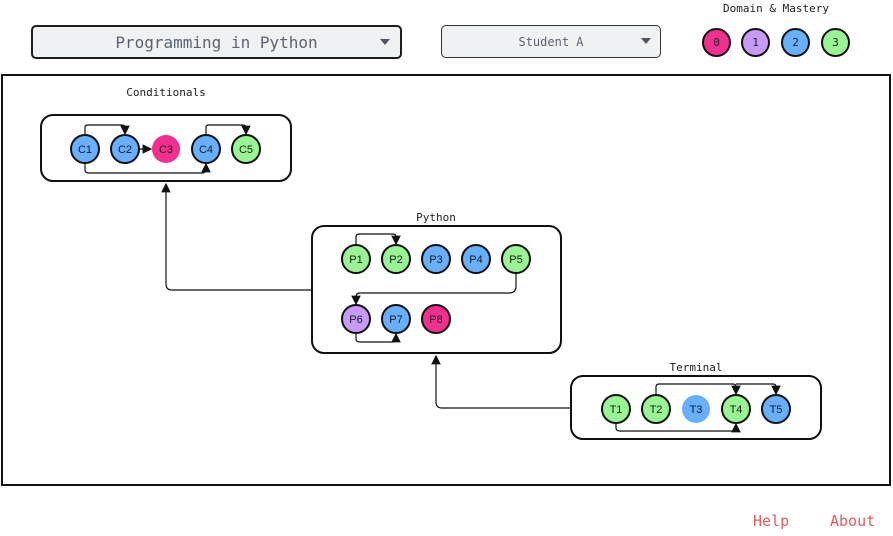 Image resolution: width=893 pixels, height=536 pixels. I want to click on domain-title-python: Python, so click(436, 217).